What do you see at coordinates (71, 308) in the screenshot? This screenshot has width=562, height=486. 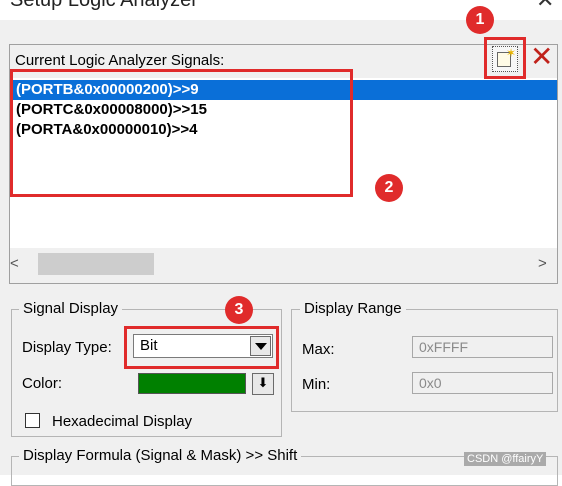 I see `signal-display-title: Signal Display` at bounding box center [71, 308].